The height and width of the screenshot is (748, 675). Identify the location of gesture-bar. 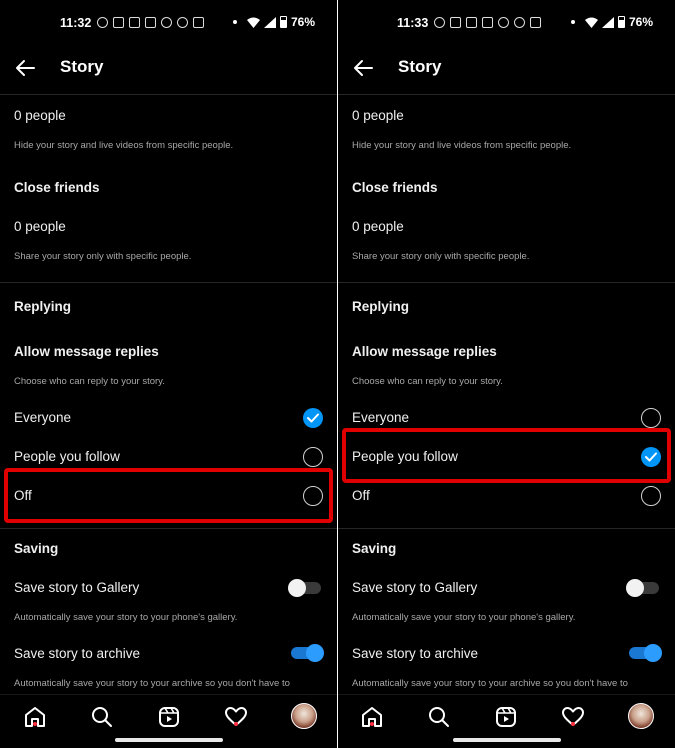
(168, 740).